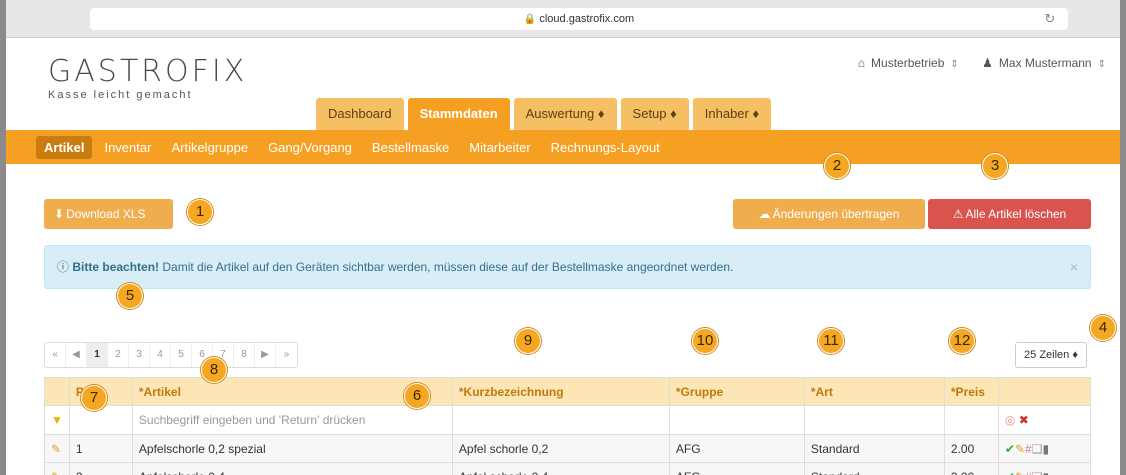 The image size is (1126, 475). I want to click on pager-page: 5, so click(181, 355).